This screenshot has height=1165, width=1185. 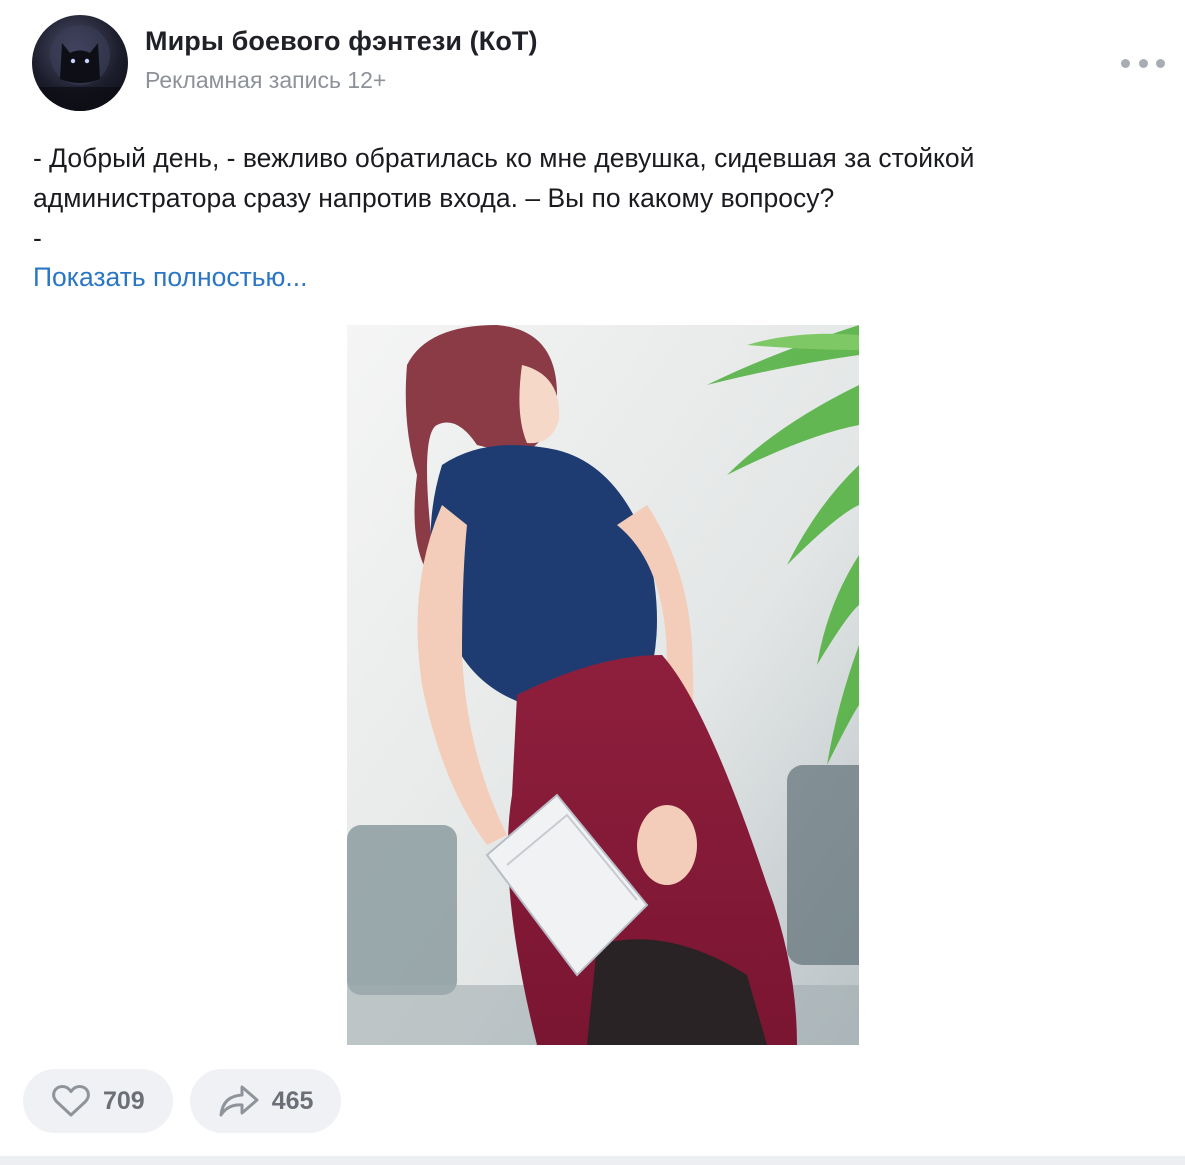 I want to click on community-name: Миры боевого фэнтези (КоТ), so click(x=341, y=41).